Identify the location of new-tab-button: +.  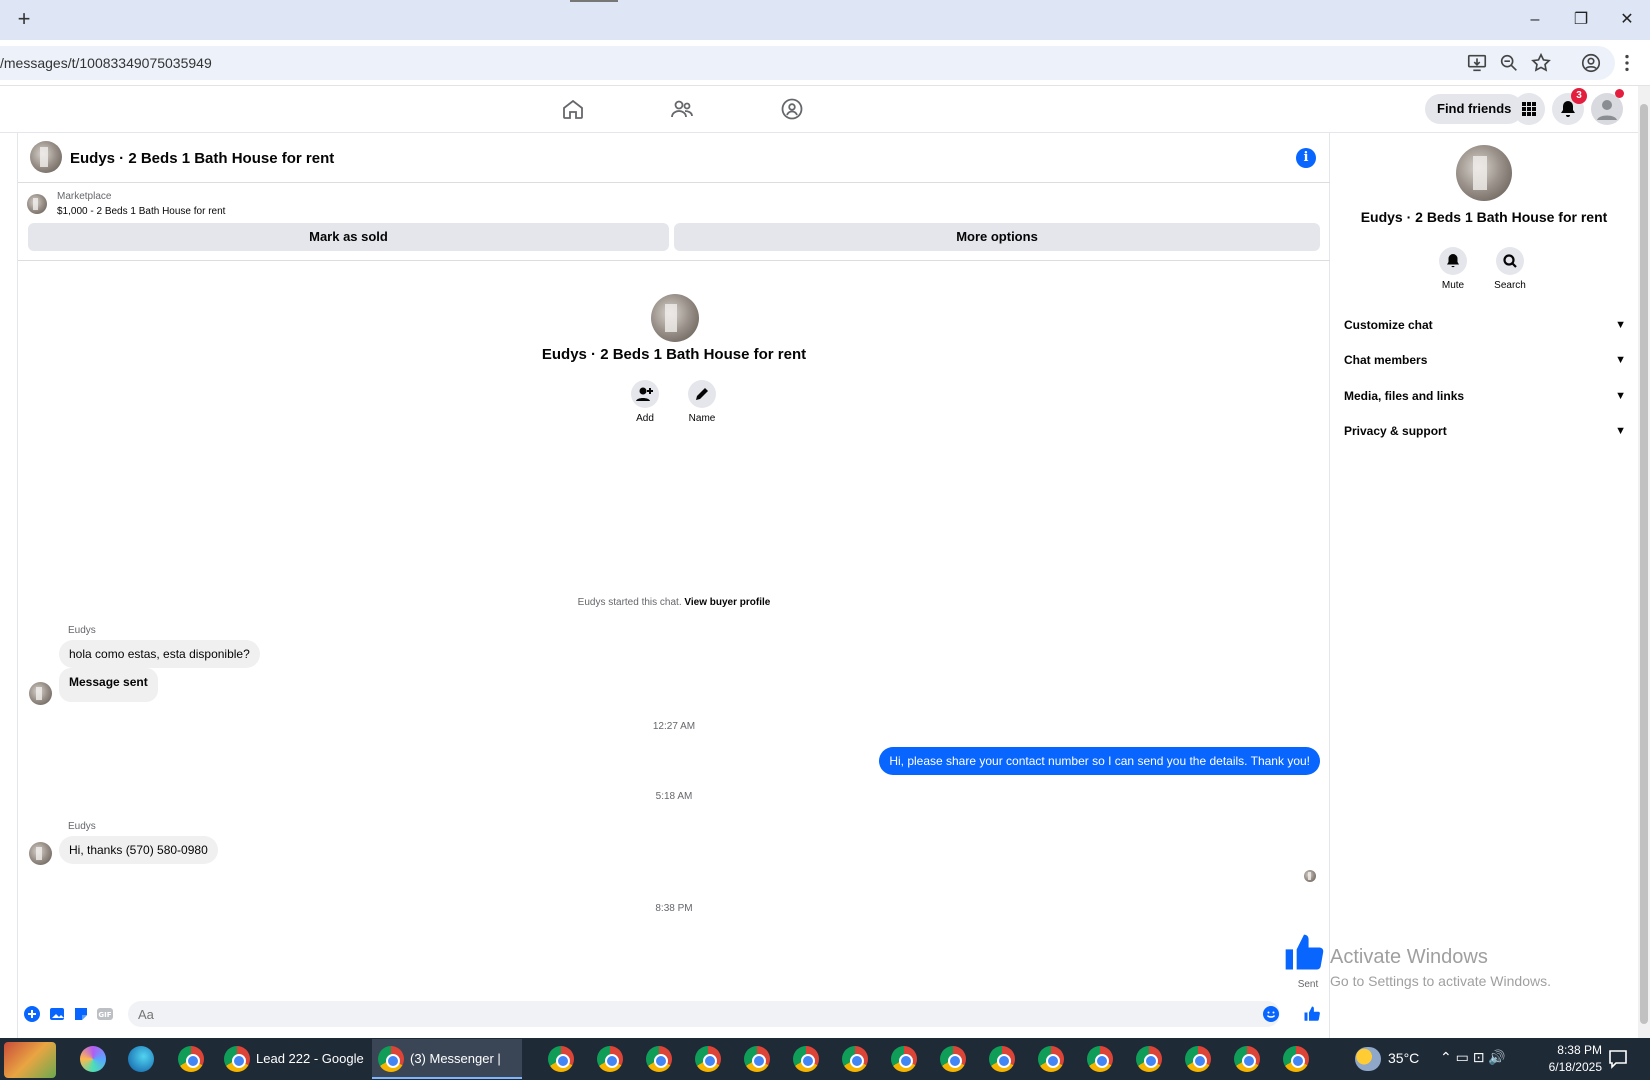
(24, 20).